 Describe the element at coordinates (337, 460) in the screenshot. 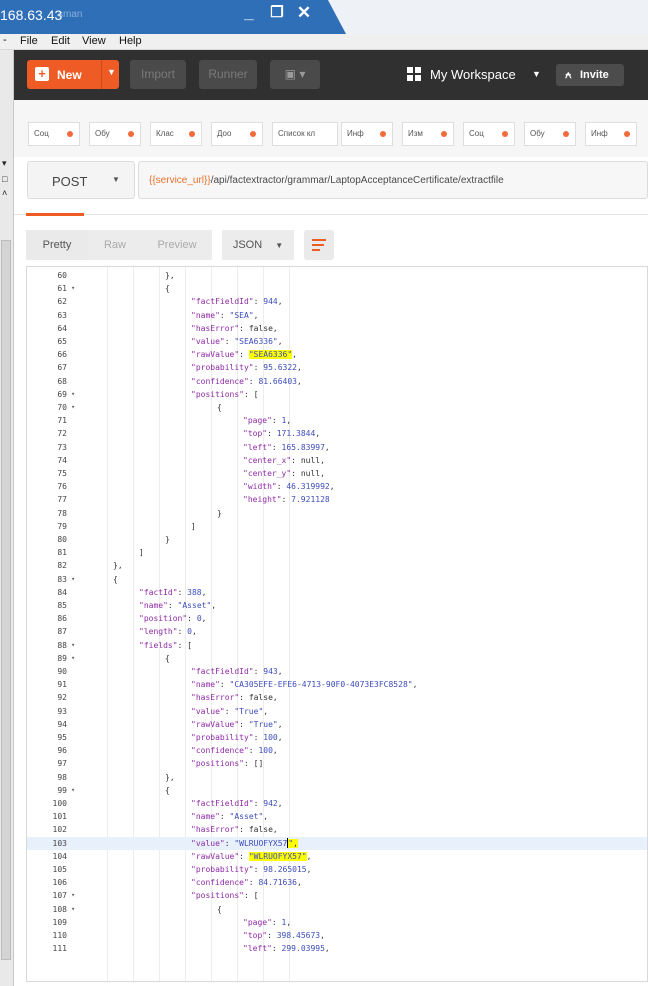

I see `code-line: 74 "center_x": null,` at that location.